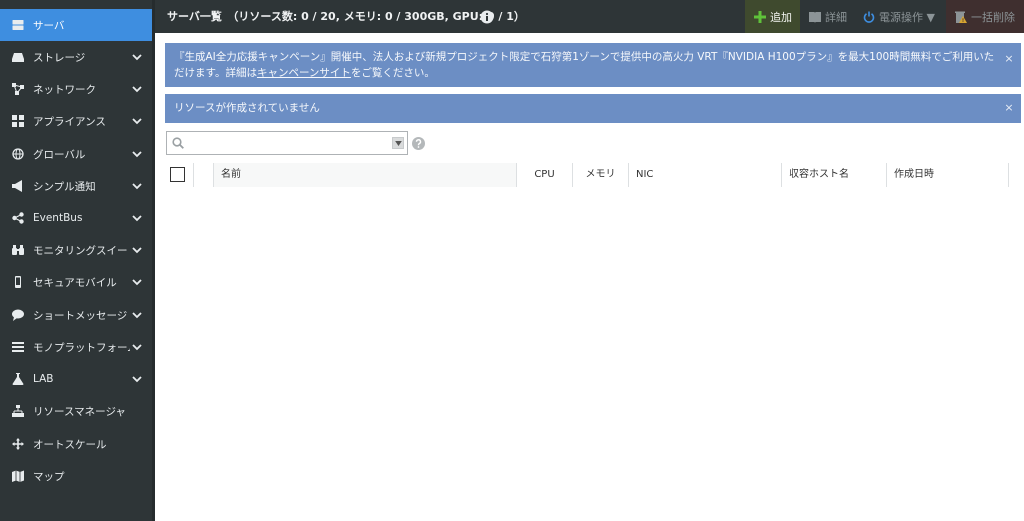 This screenshot has height=521, width=1024. I want to click on column-header-created: 作成日時, so click(947, 175).